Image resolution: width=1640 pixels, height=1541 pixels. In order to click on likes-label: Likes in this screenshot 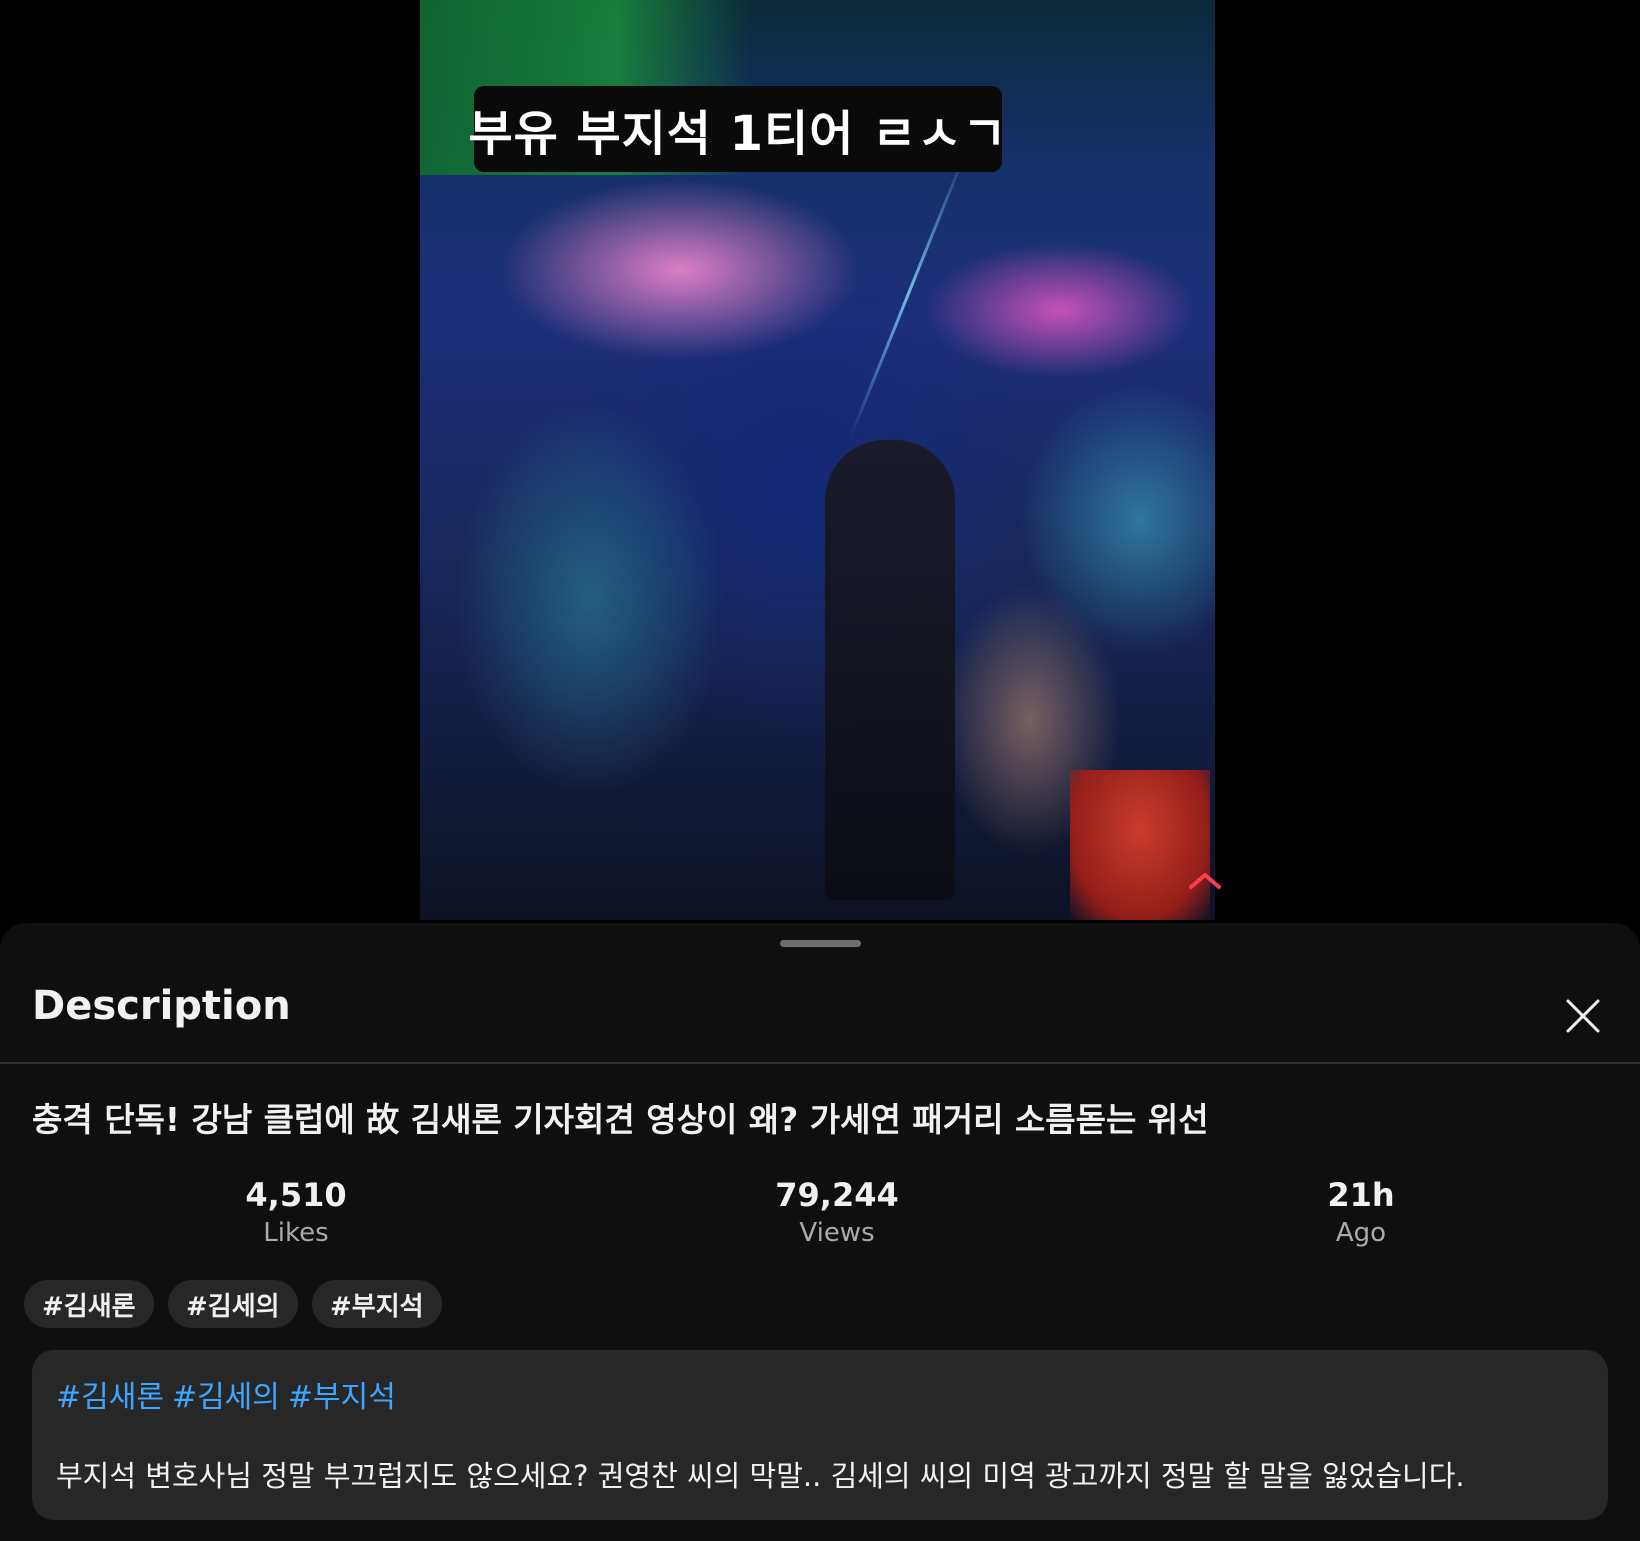, I will do `click(296, 1233)`.